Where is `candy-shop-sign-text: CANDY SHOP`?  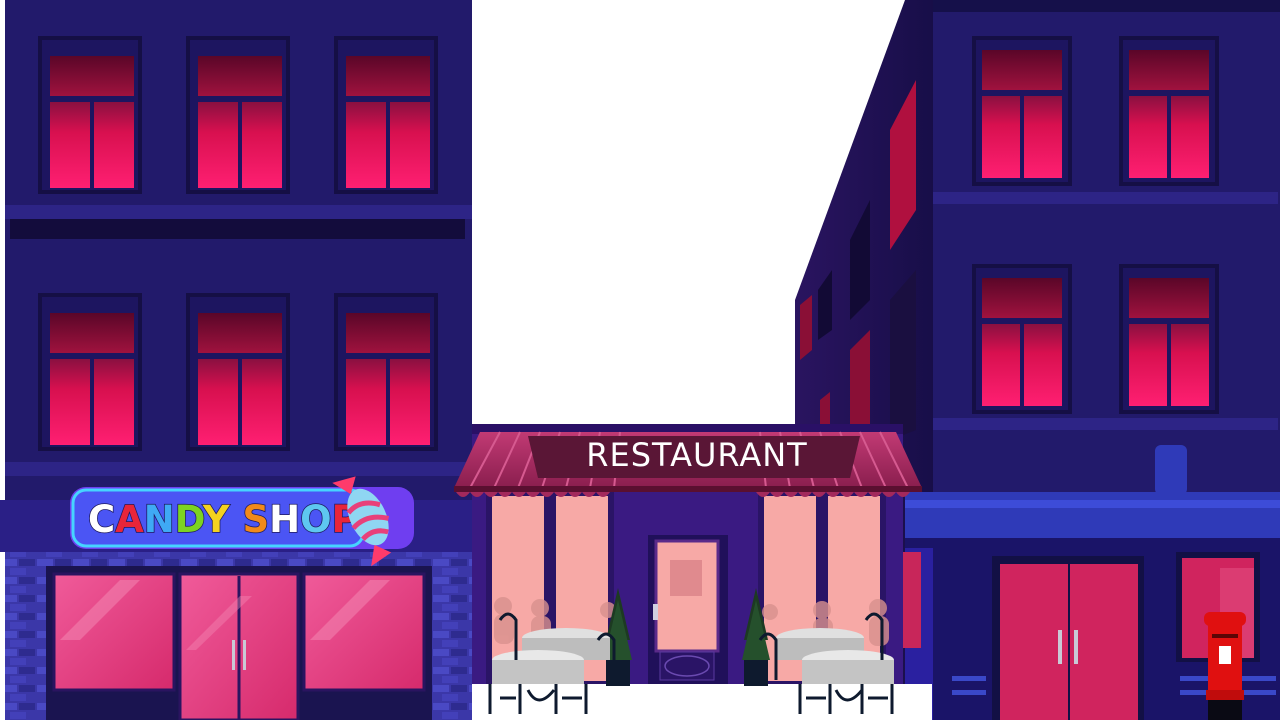 candy-shop-sign-text: CANDY SHOP is located at coordinates (223, 519).